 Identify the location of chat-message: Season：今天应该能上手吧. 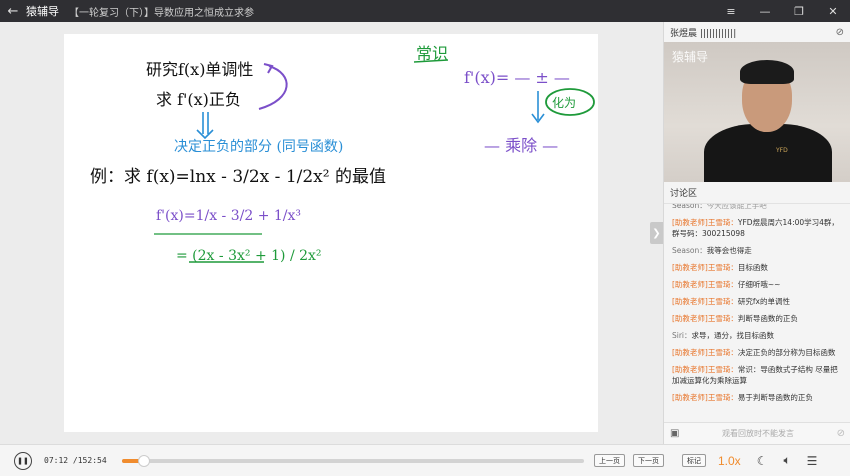
(757, 207).